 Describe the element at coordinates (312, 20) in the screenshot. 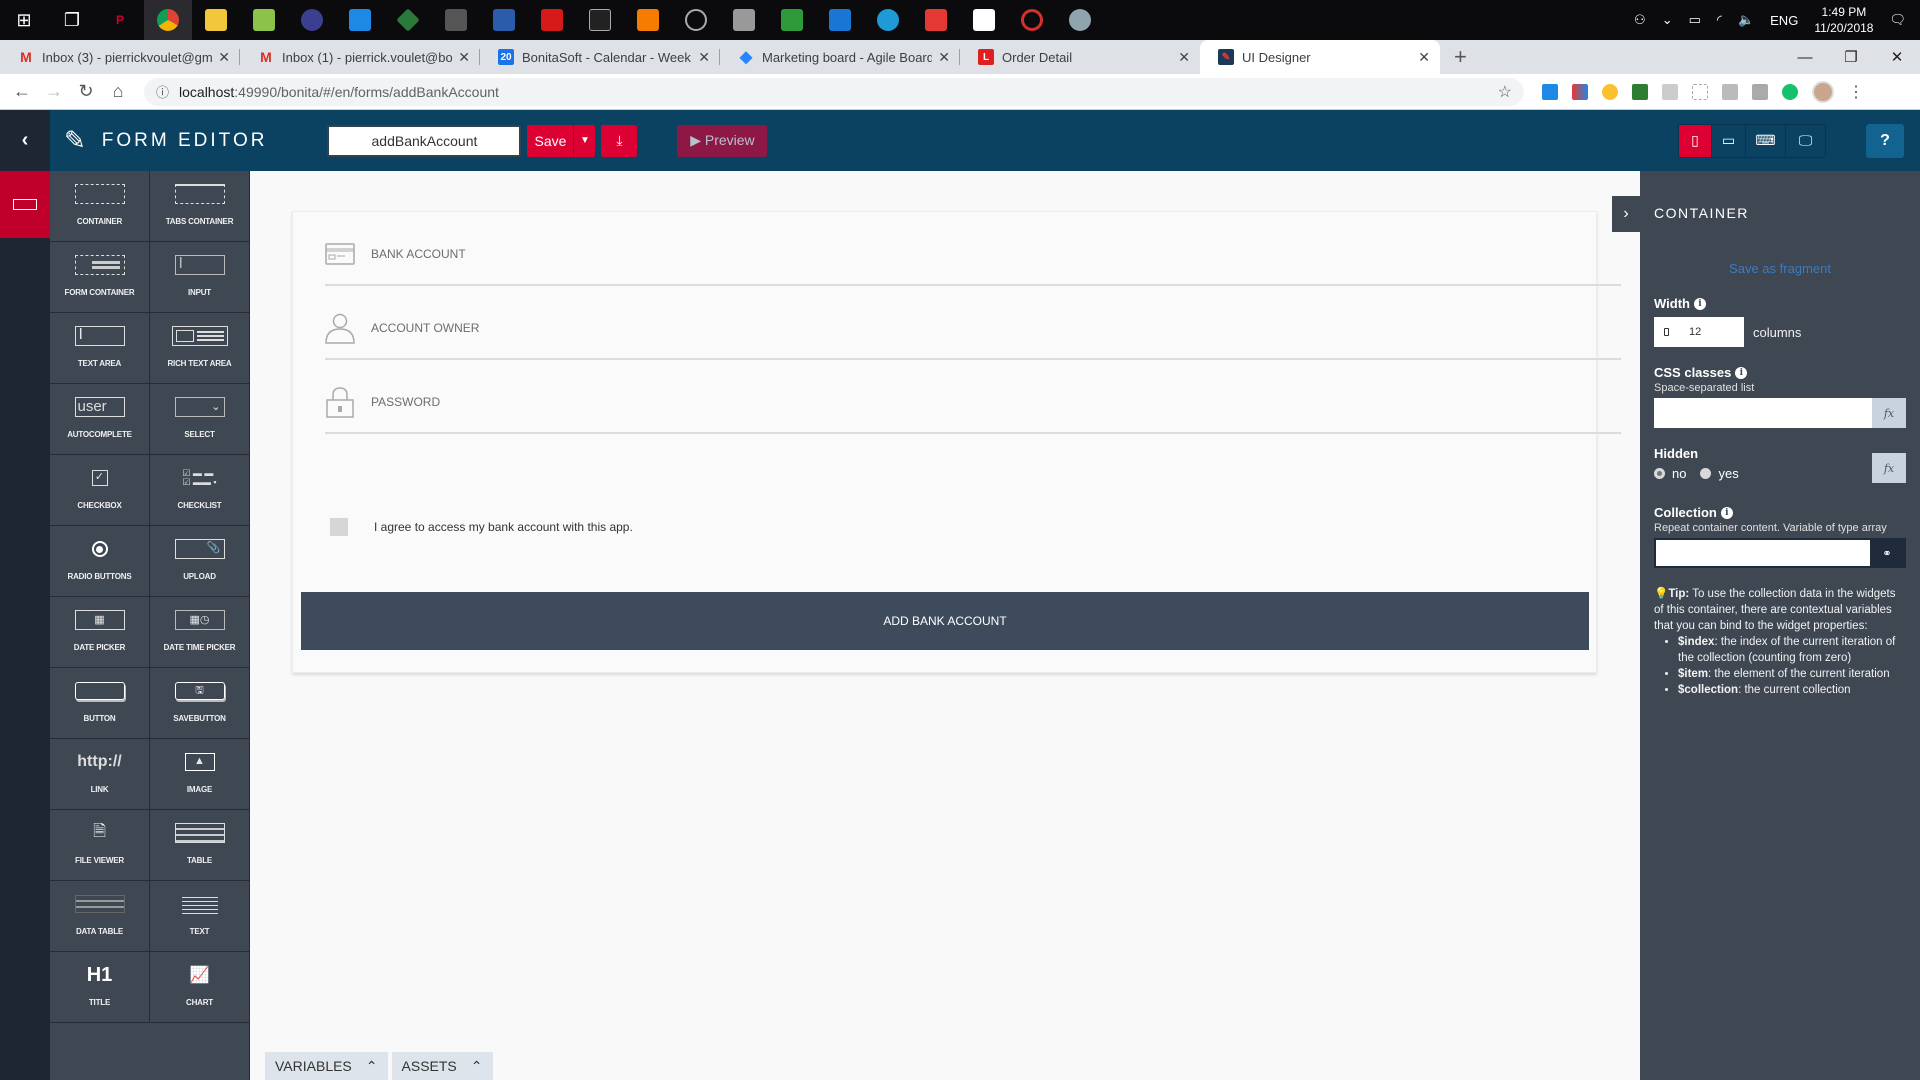

I see `eclipse-icon` at that location.